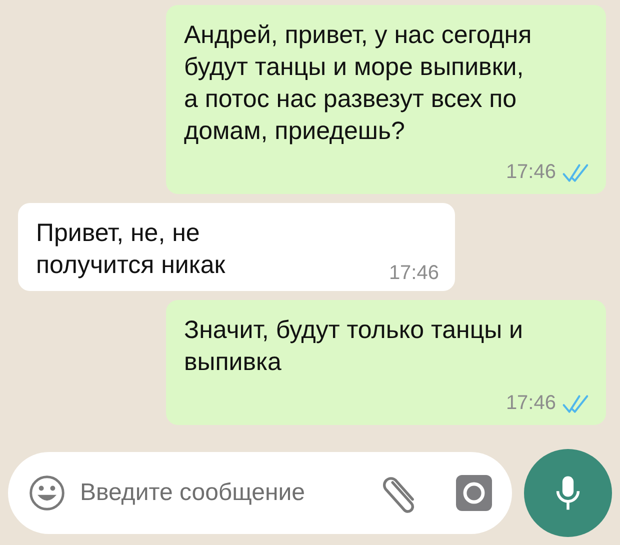  I want to click on message-input-field: Введите сообщение, so click(223, 493).